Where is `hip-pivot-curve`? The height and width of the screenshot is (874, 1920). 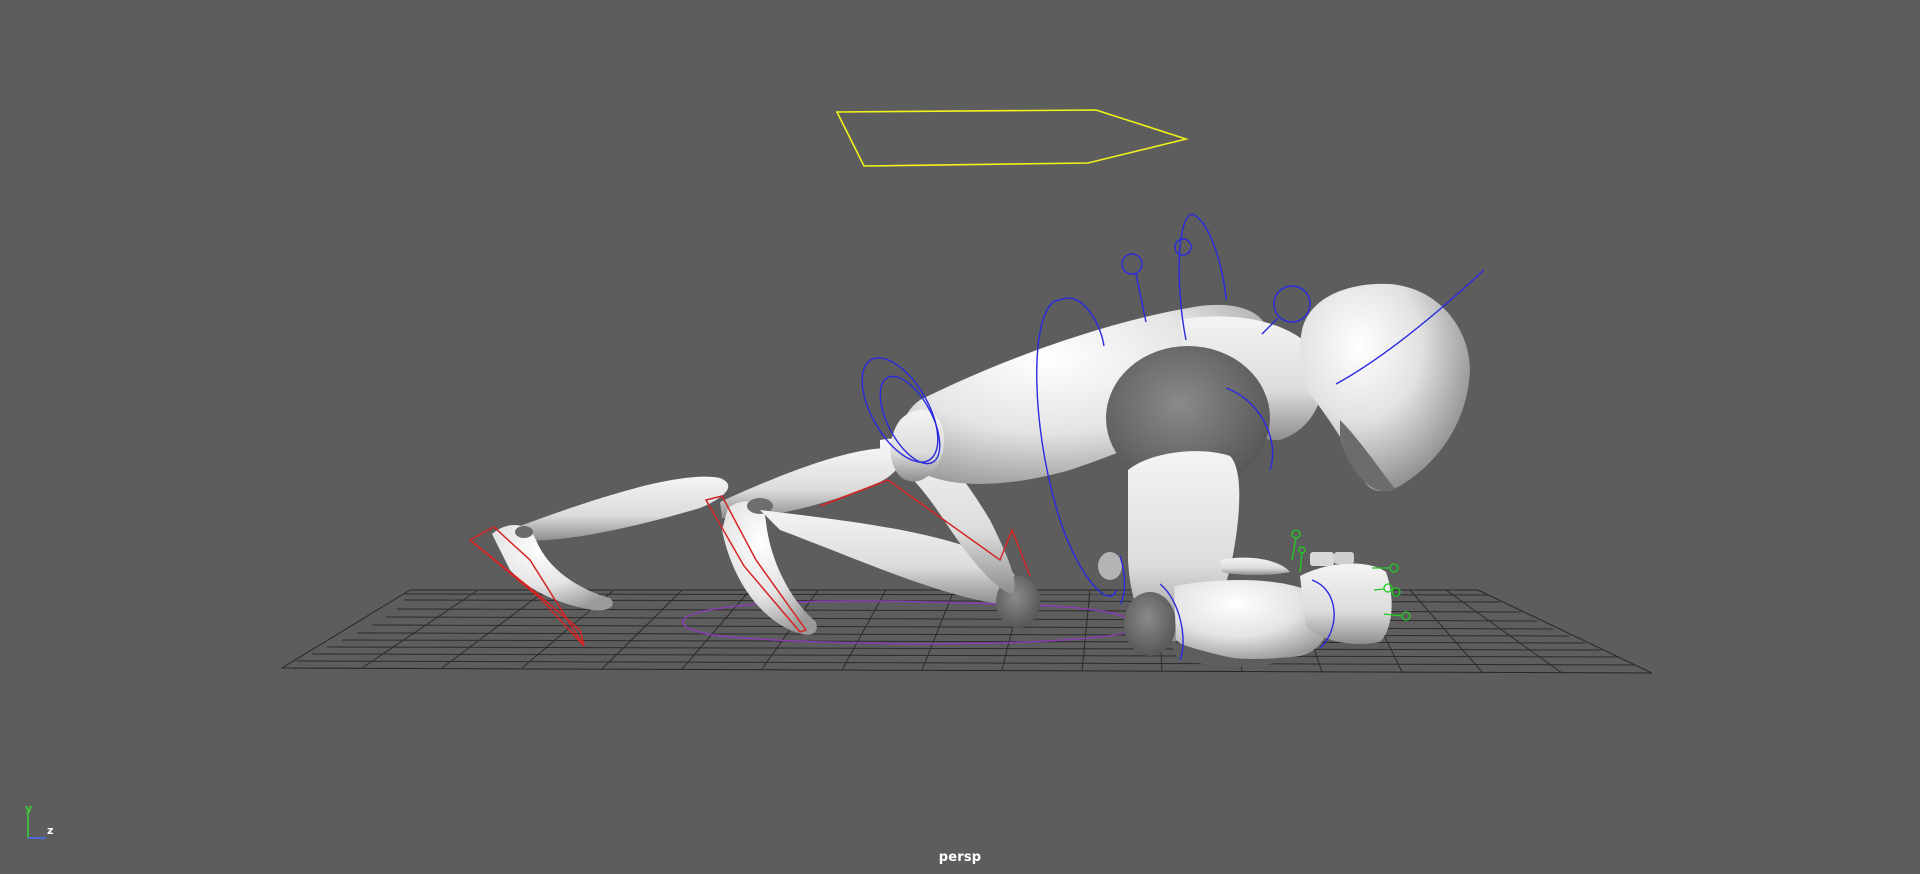
hip-pivot-curve is located at coordinates (907, 622).